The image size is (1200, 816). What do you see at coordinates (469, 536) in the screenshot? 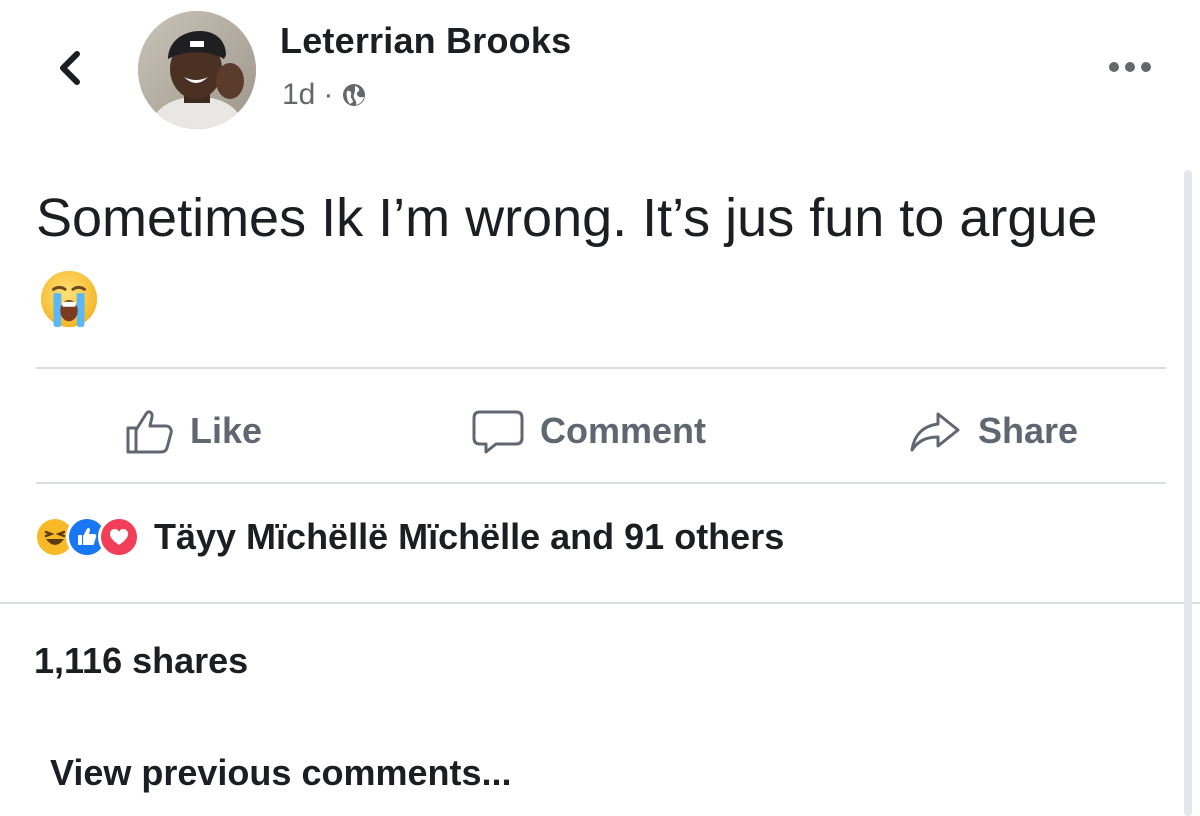
I see `reaction-summary-text: Täyy Mïchëllë Mïchëlle and 91 others` at bounding box center [469, 536].